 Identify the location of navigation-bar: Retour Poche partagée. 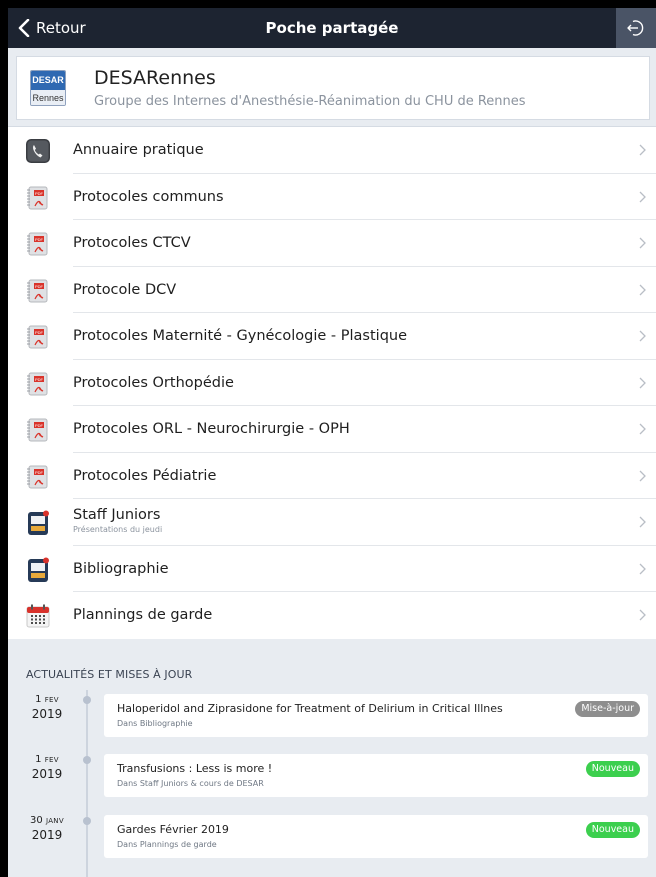
(332, 28).